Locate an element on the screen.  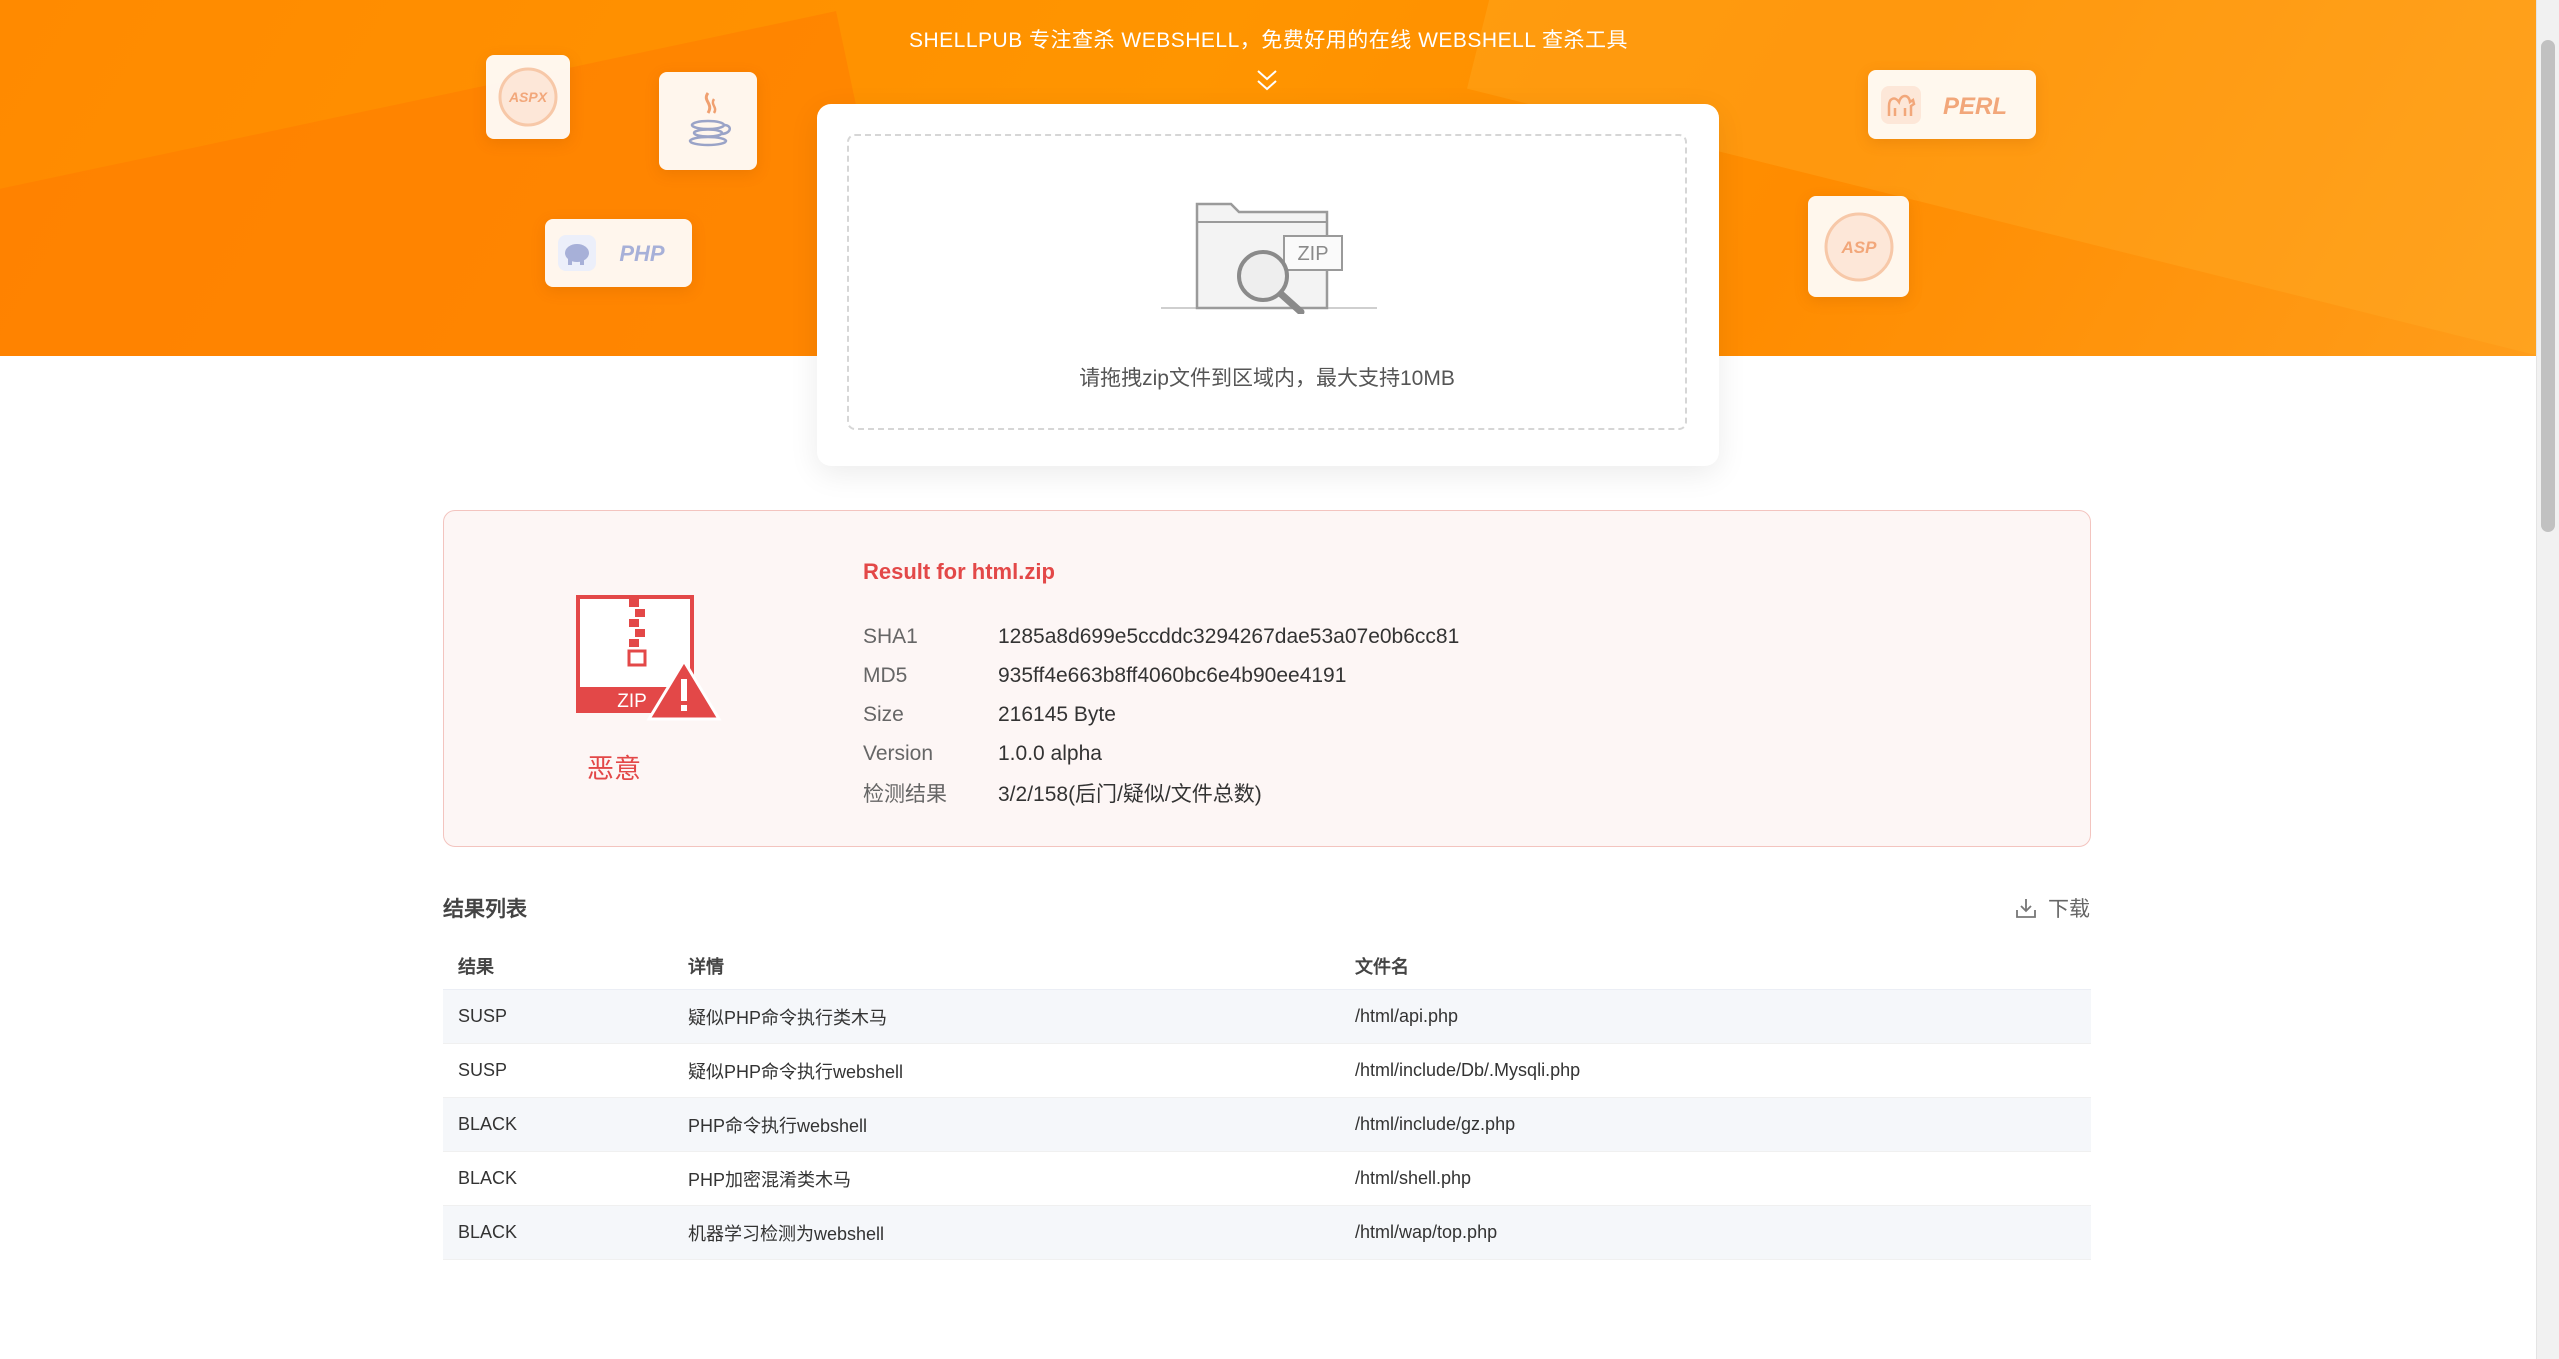
info-row-md5: MD5 935ff4e663b8ff4060bc6e4b90ee4191 is located at coordinates (1161, 675).